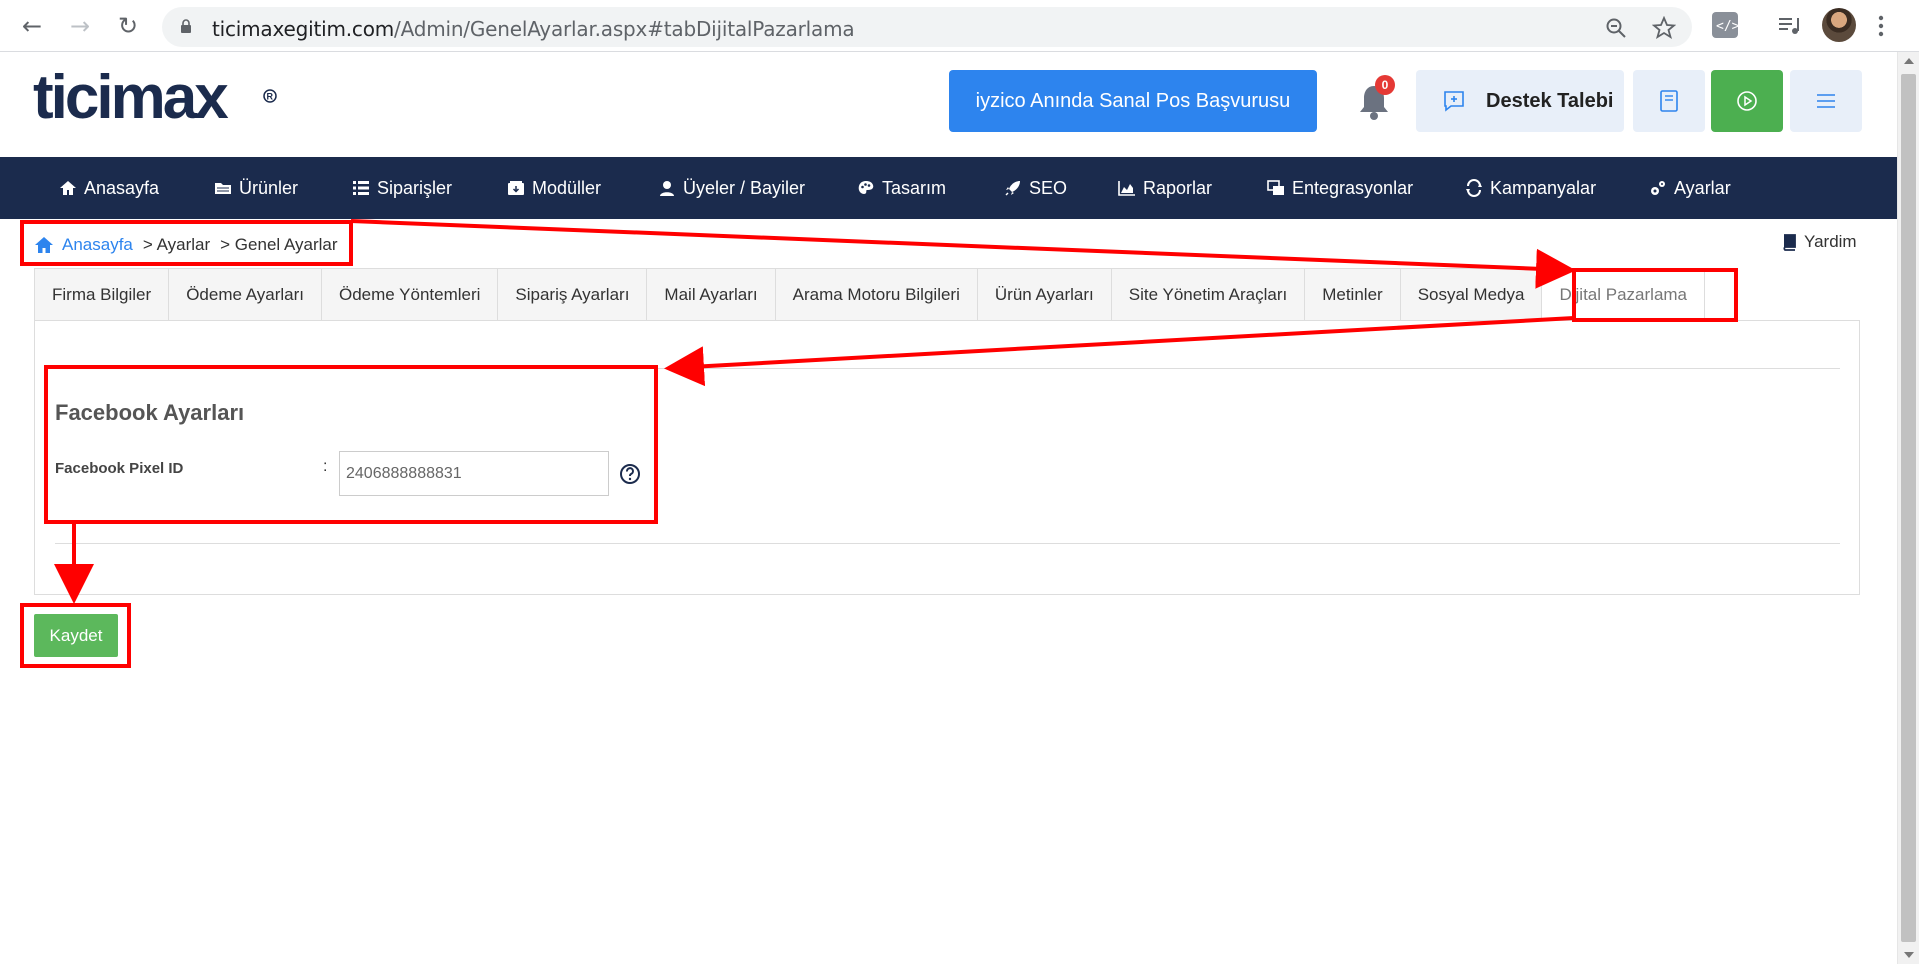 Image resolution: width=1919 pixels, height=964 pixels. I want to click on nav-label: Raporlar, so click(1178, 187).